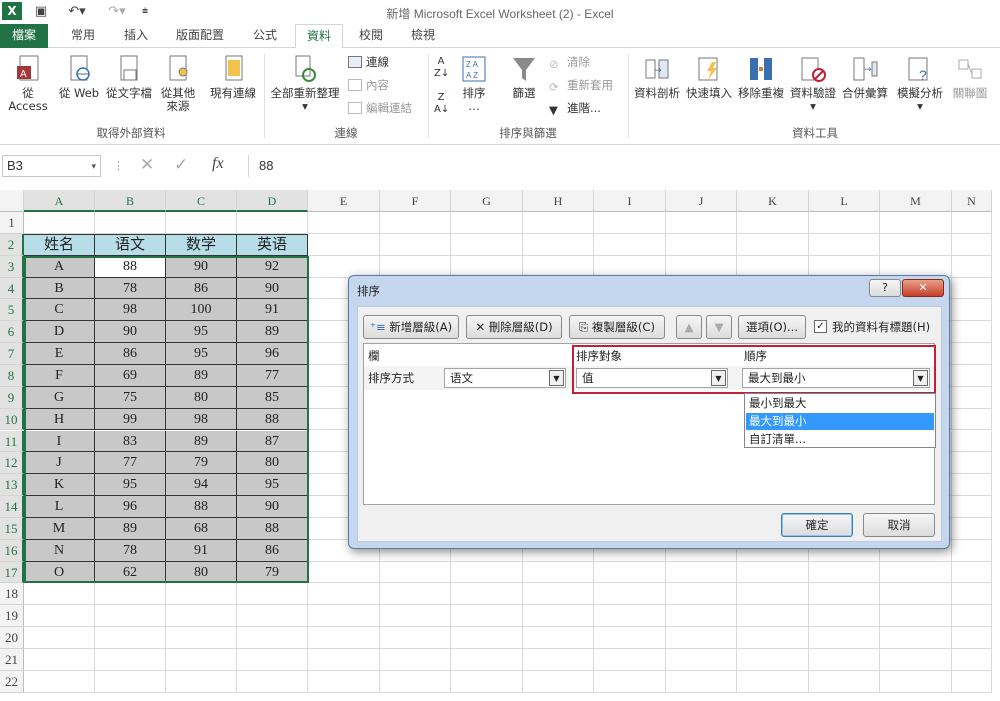  I want to click on row-header: 8, so click(12, 375).